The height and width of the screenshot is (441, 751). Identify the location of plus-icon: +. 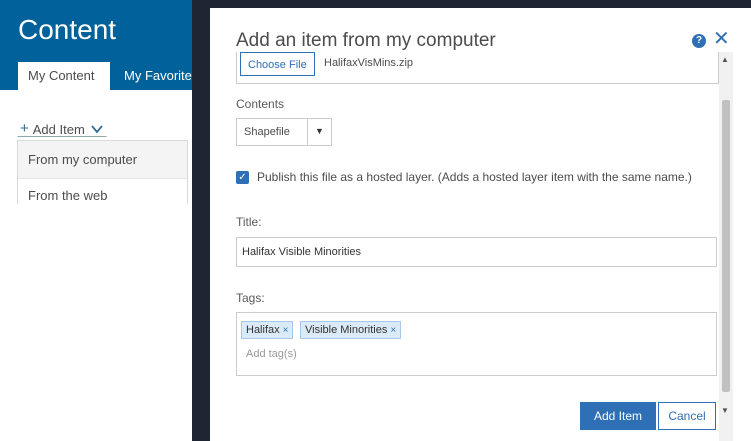
(24, 128).